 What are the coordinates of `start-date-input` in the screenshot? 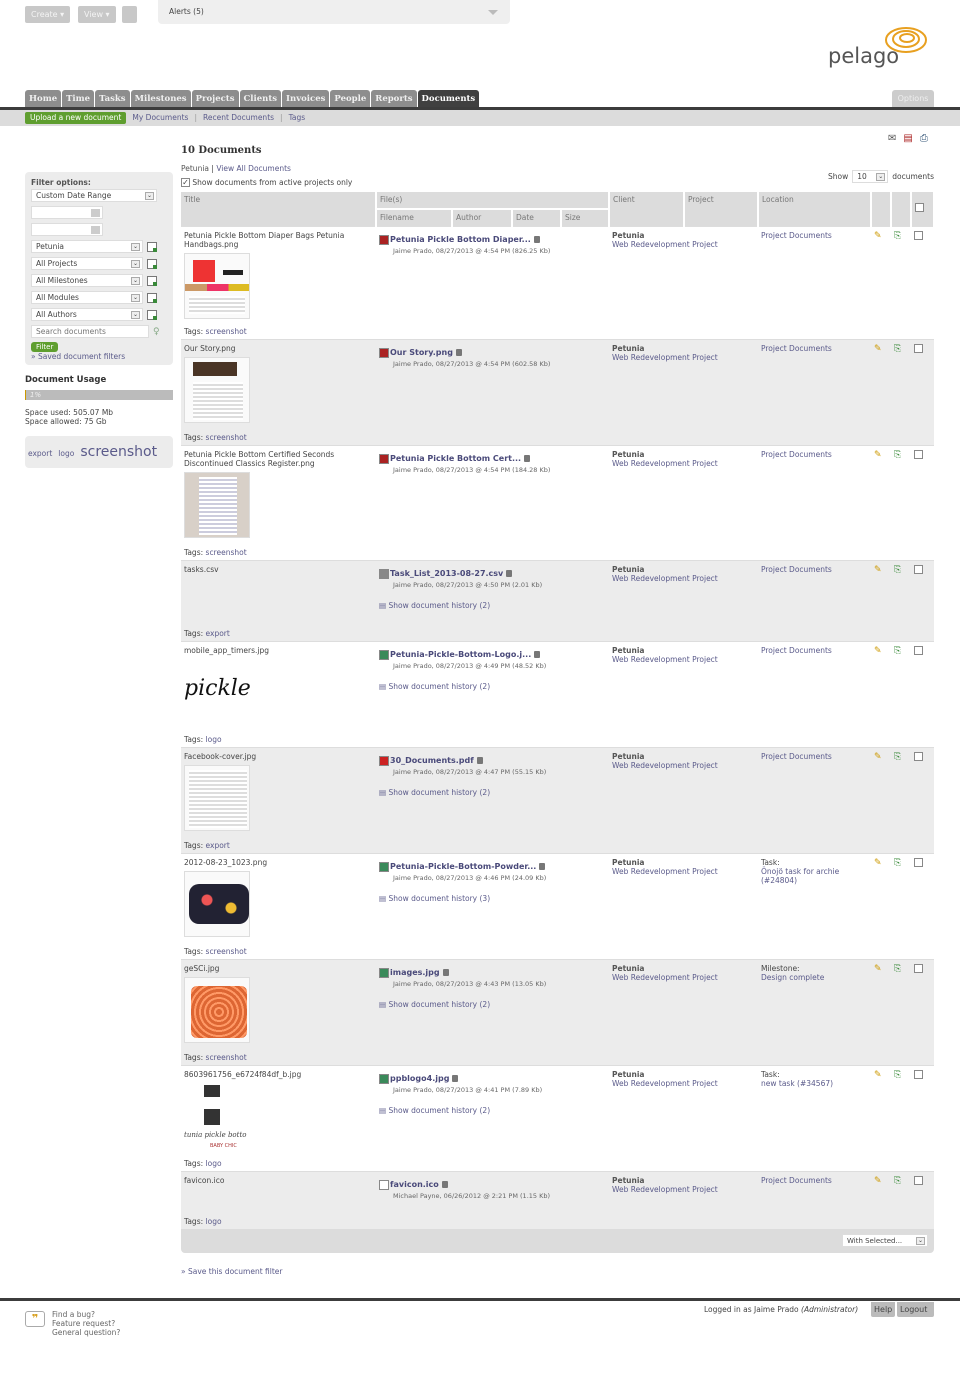 It's located at (67, 212).